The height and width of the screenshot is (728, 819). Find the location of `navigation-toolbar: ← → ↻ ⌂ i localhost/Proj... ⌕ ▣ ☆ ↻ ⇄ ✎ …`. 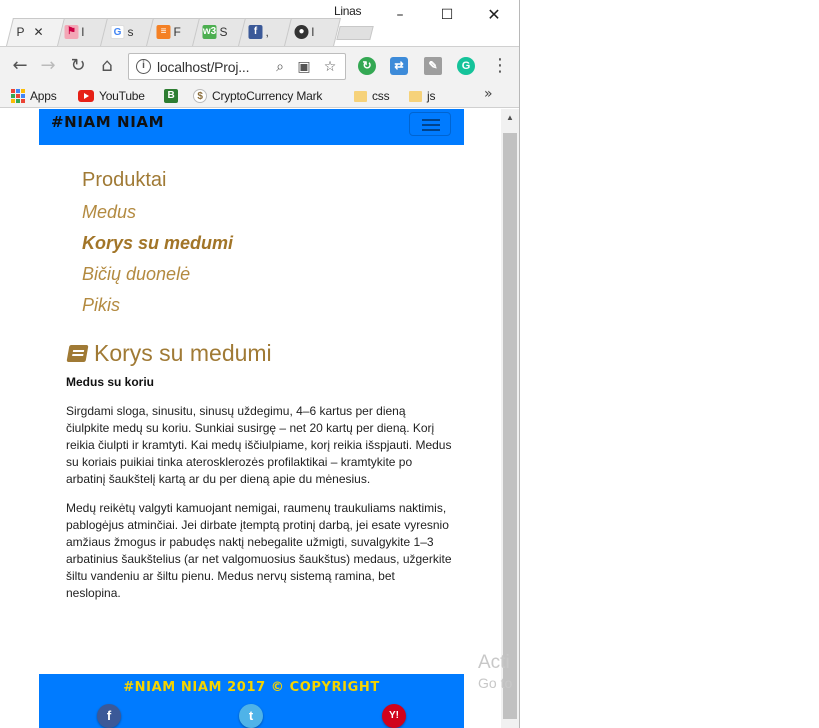

navigation-toolbar: ← → ↻ ⌂ i localhost/Proj... ⌕ ▣ ☆ ↻ ⇄ ✎ … is located at coordinates (259, 65).